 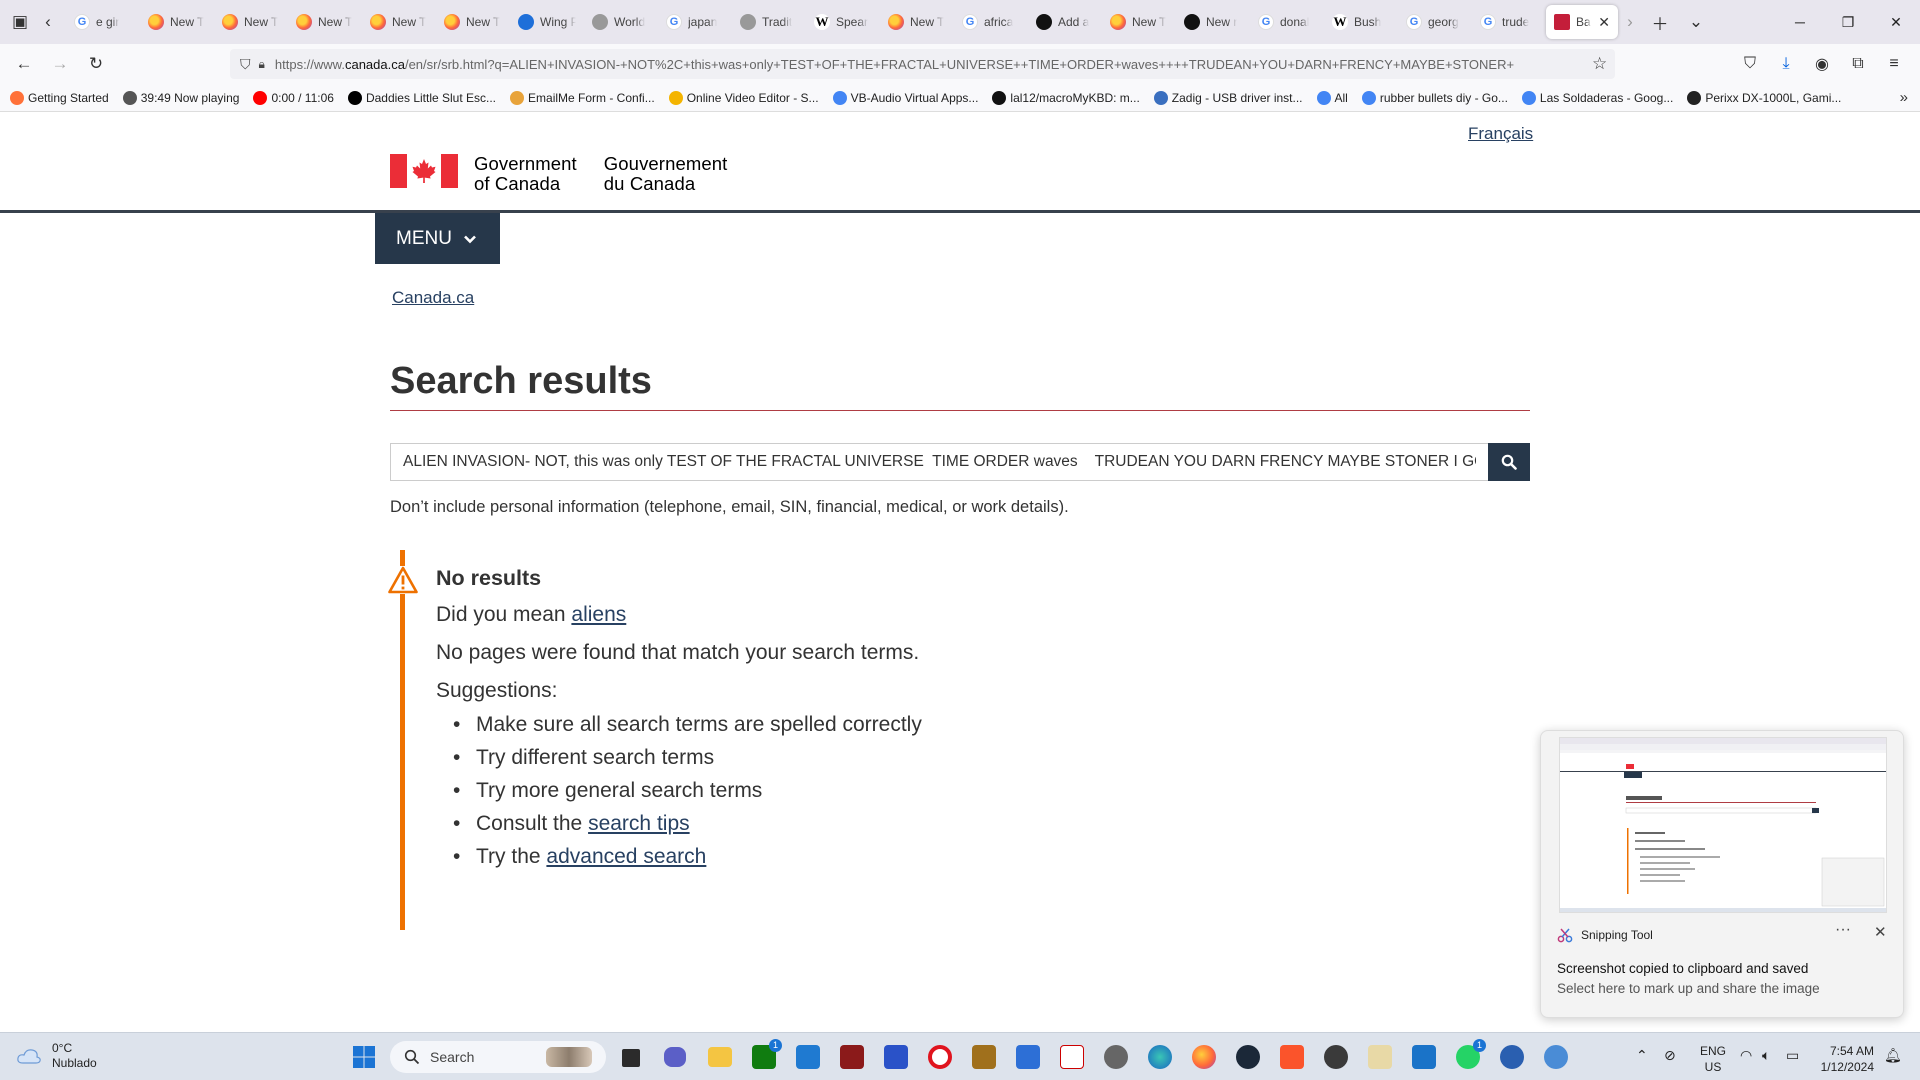 What do you see at coordinates (1072, 1057) in the screenshot?
I see `nch-app-icon` at bounding box center [1072, 1057].